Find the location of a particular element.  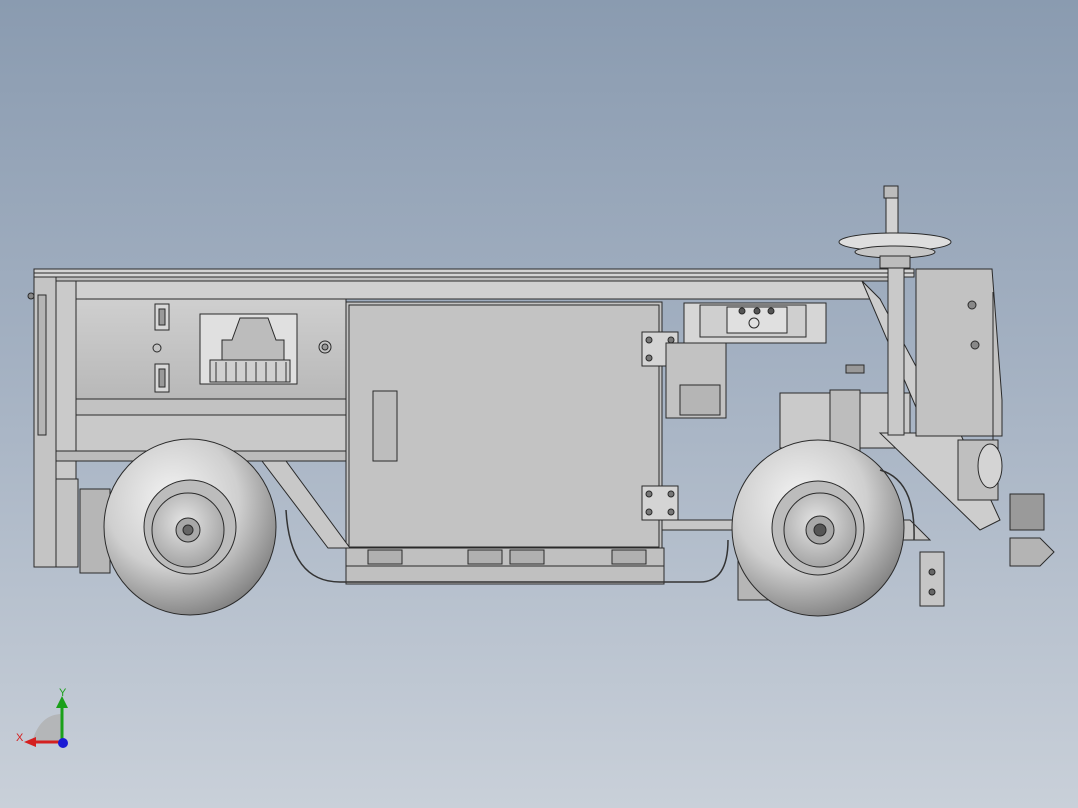

lower-rail is located at coordinates (67, 523).